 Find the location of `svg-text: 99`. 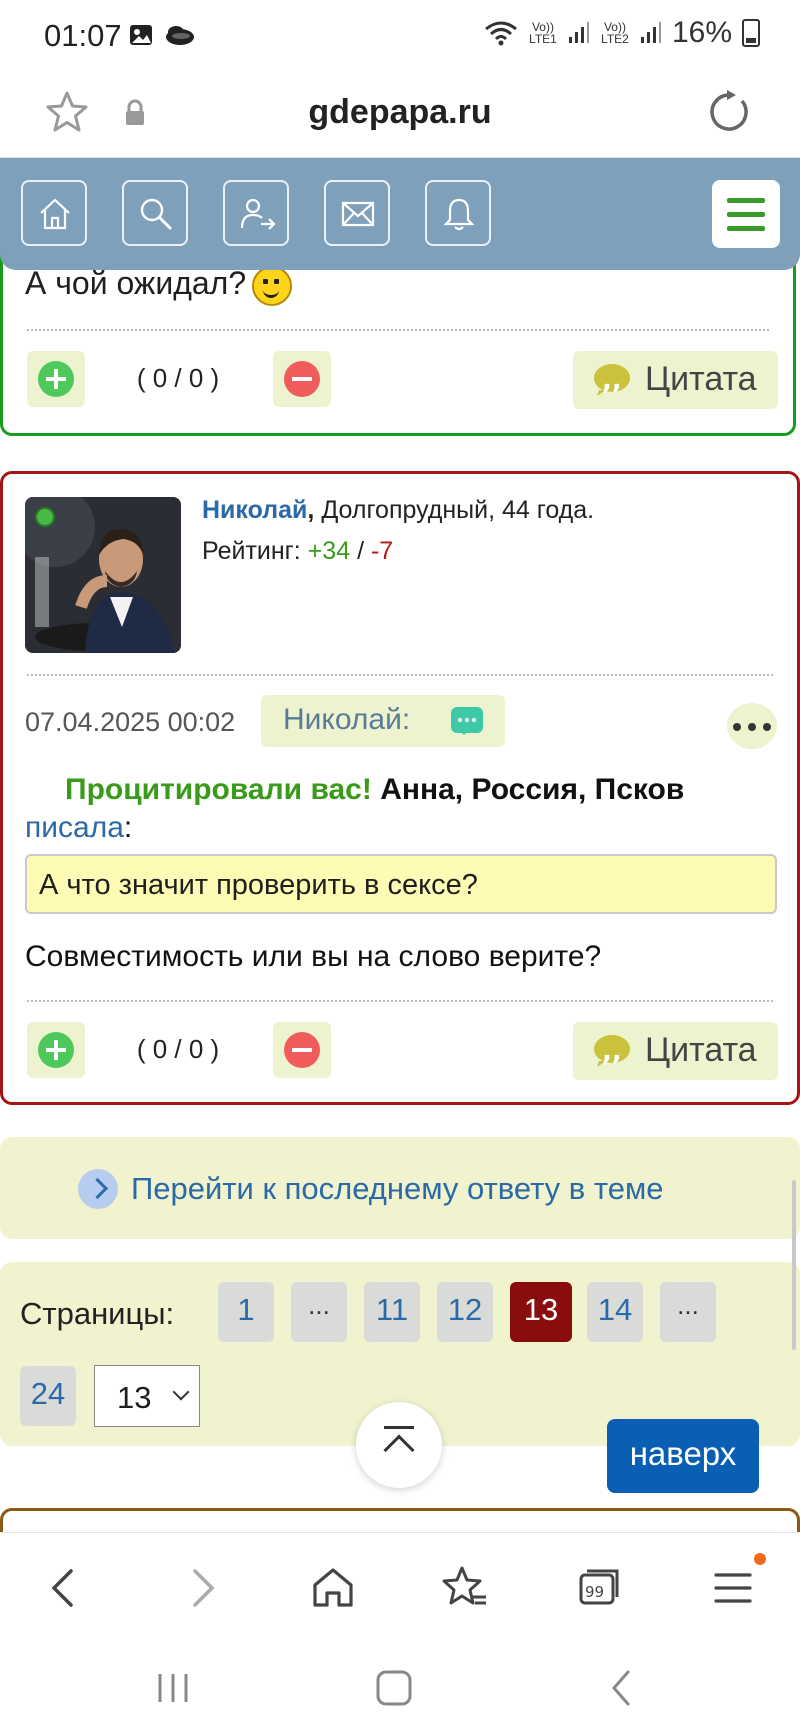

svg-text: 99 is located at coordinates (594, 1592).